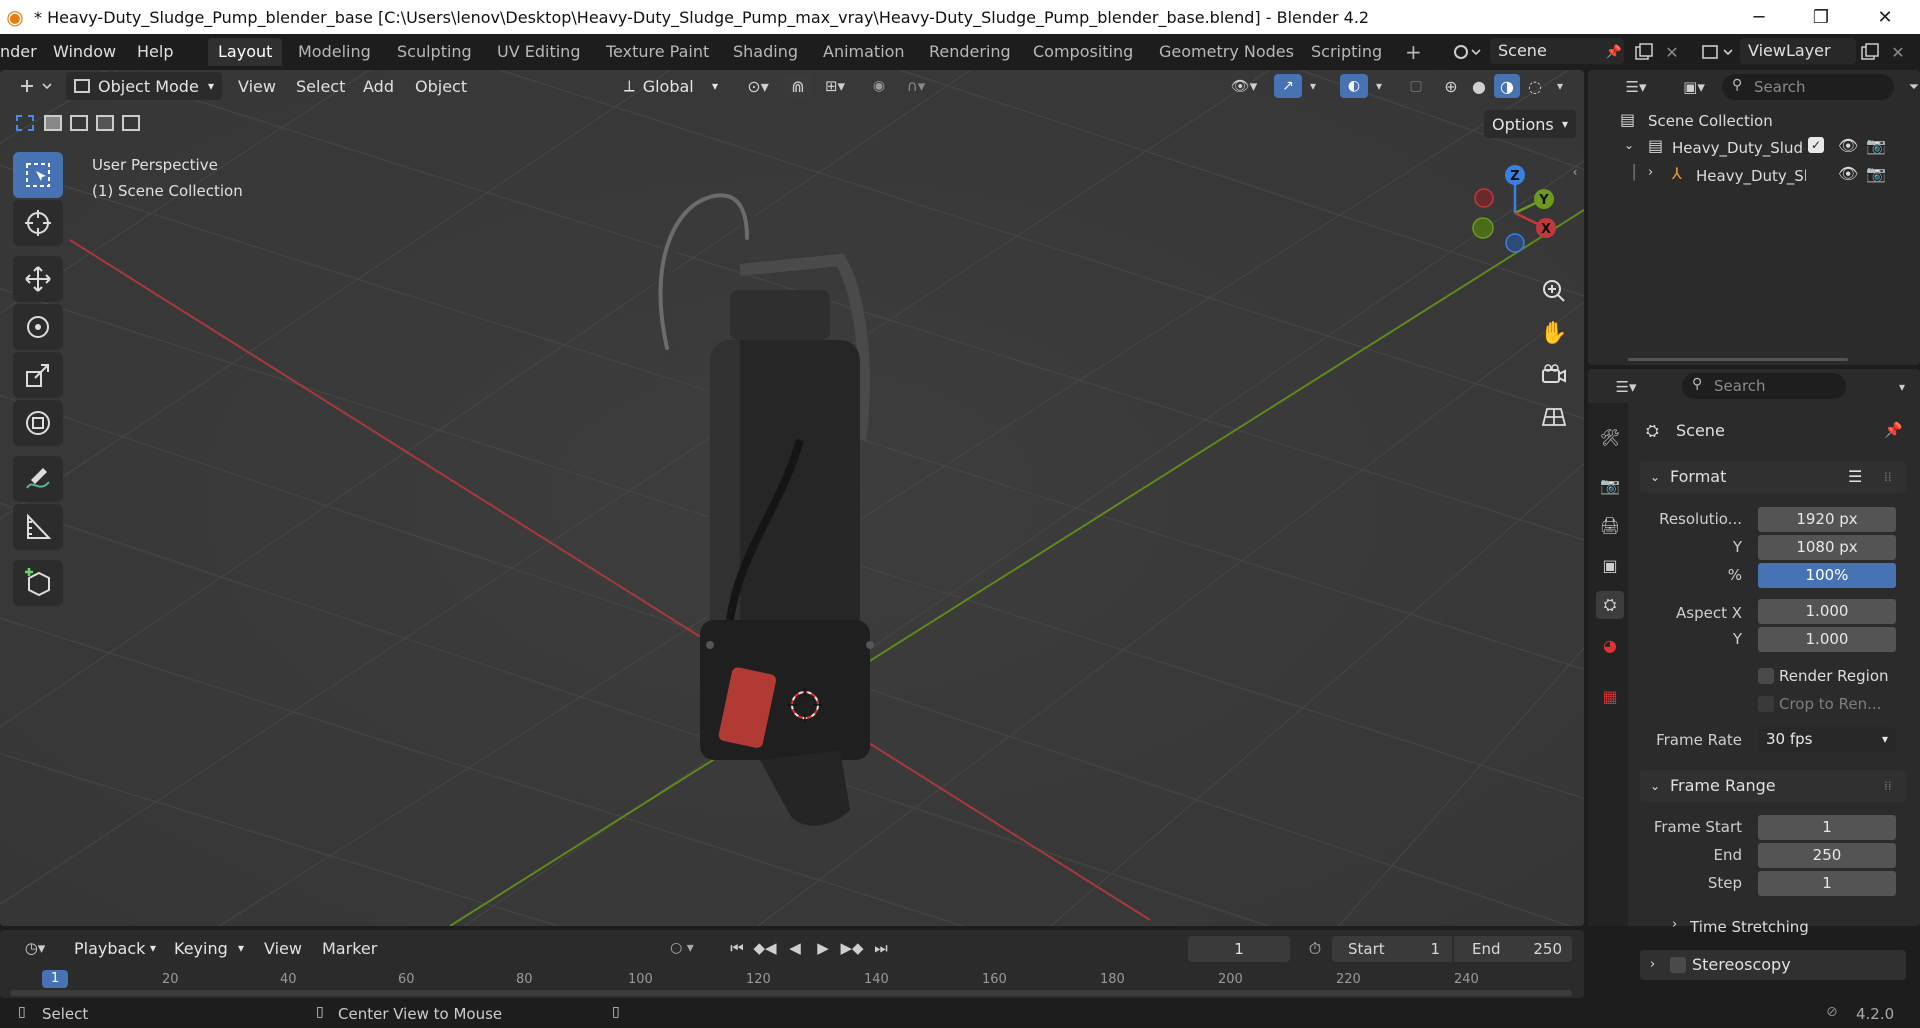 The height and width of the screenshot is (1028, 1920). I want to click on properties-editor-type-icon: ☰▾, so click(1626, 387).